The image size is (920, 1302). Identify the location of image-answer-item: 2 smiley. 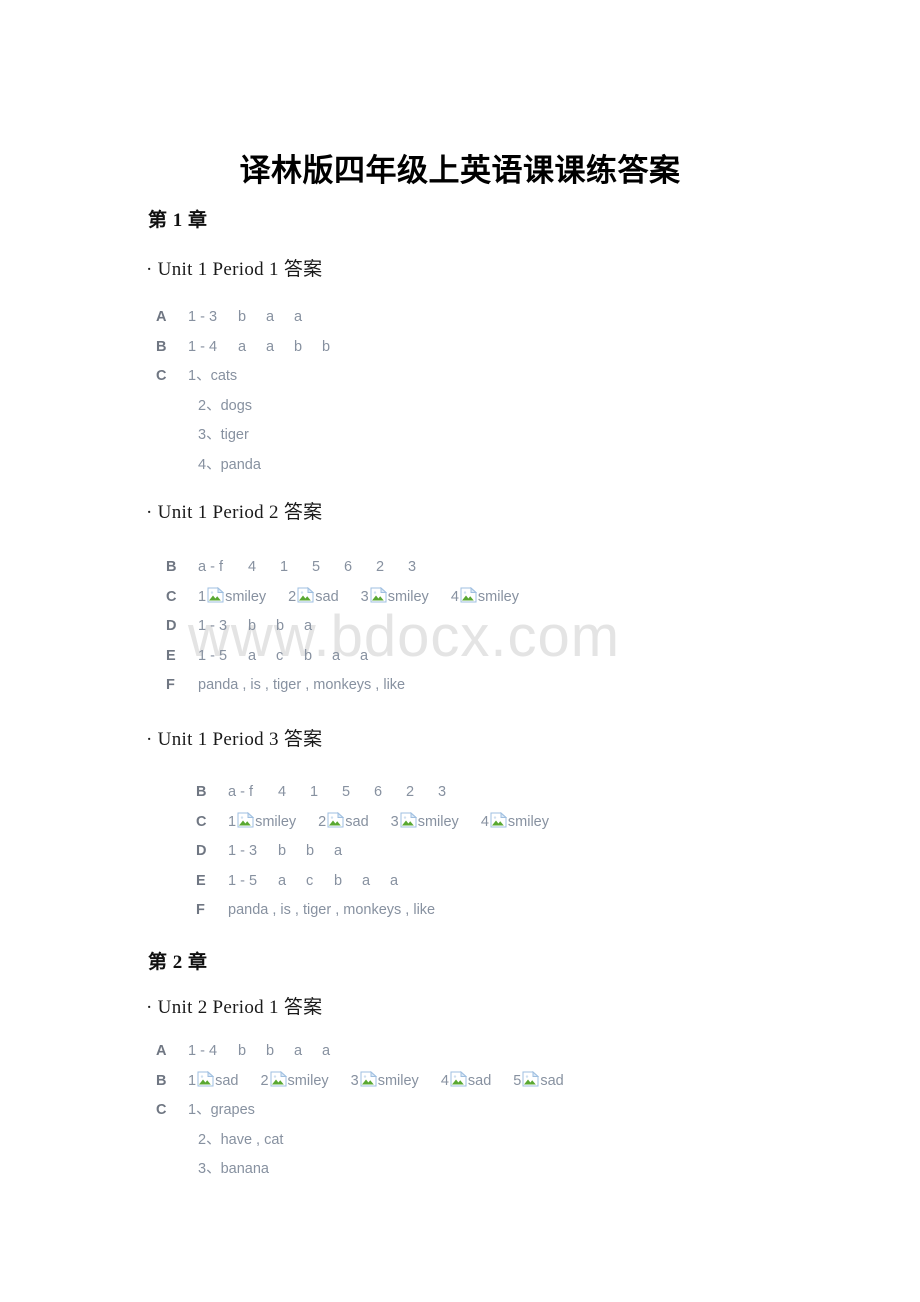
(294, 1082).